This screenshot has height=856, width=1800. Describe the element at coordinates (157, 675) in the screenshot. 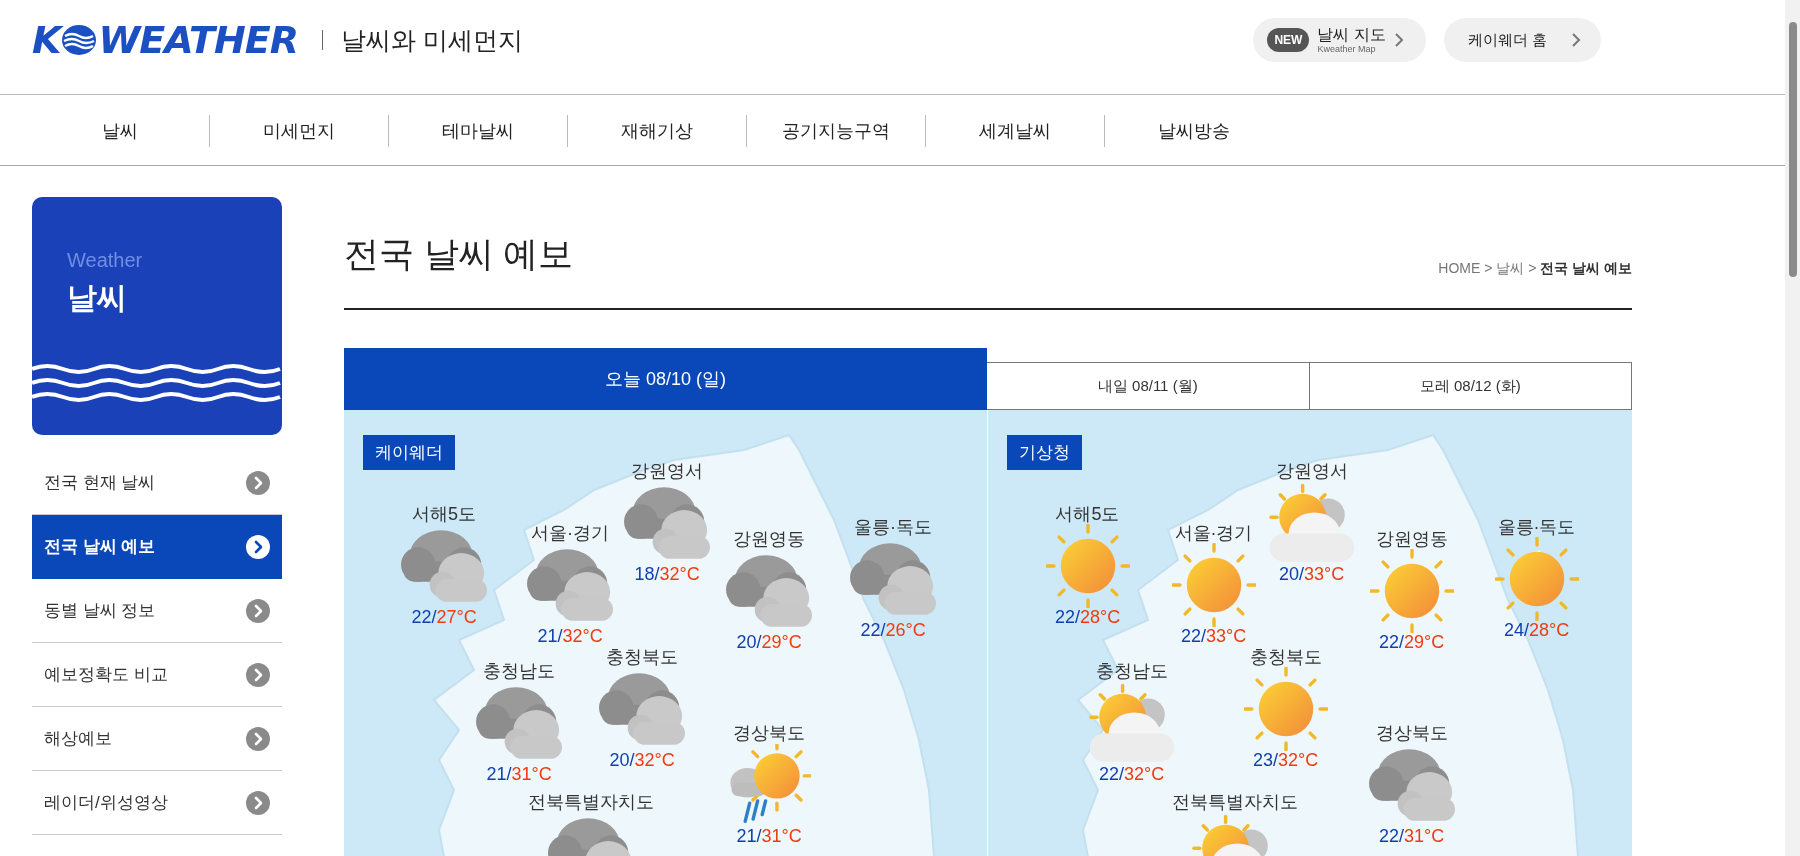

I see `sidebar-menu-item: 예보정확도 비교` at that location.